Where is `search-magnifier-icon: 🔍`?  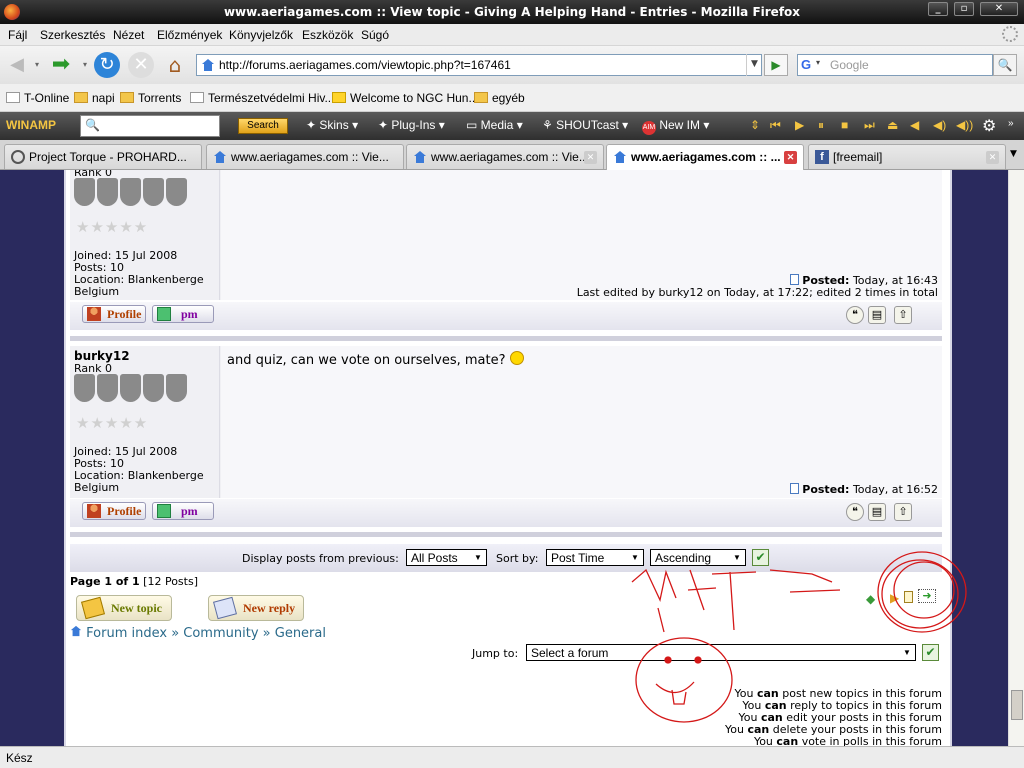
search-magnifier-icon: 🔍 is located at coordinates (1005, 65).